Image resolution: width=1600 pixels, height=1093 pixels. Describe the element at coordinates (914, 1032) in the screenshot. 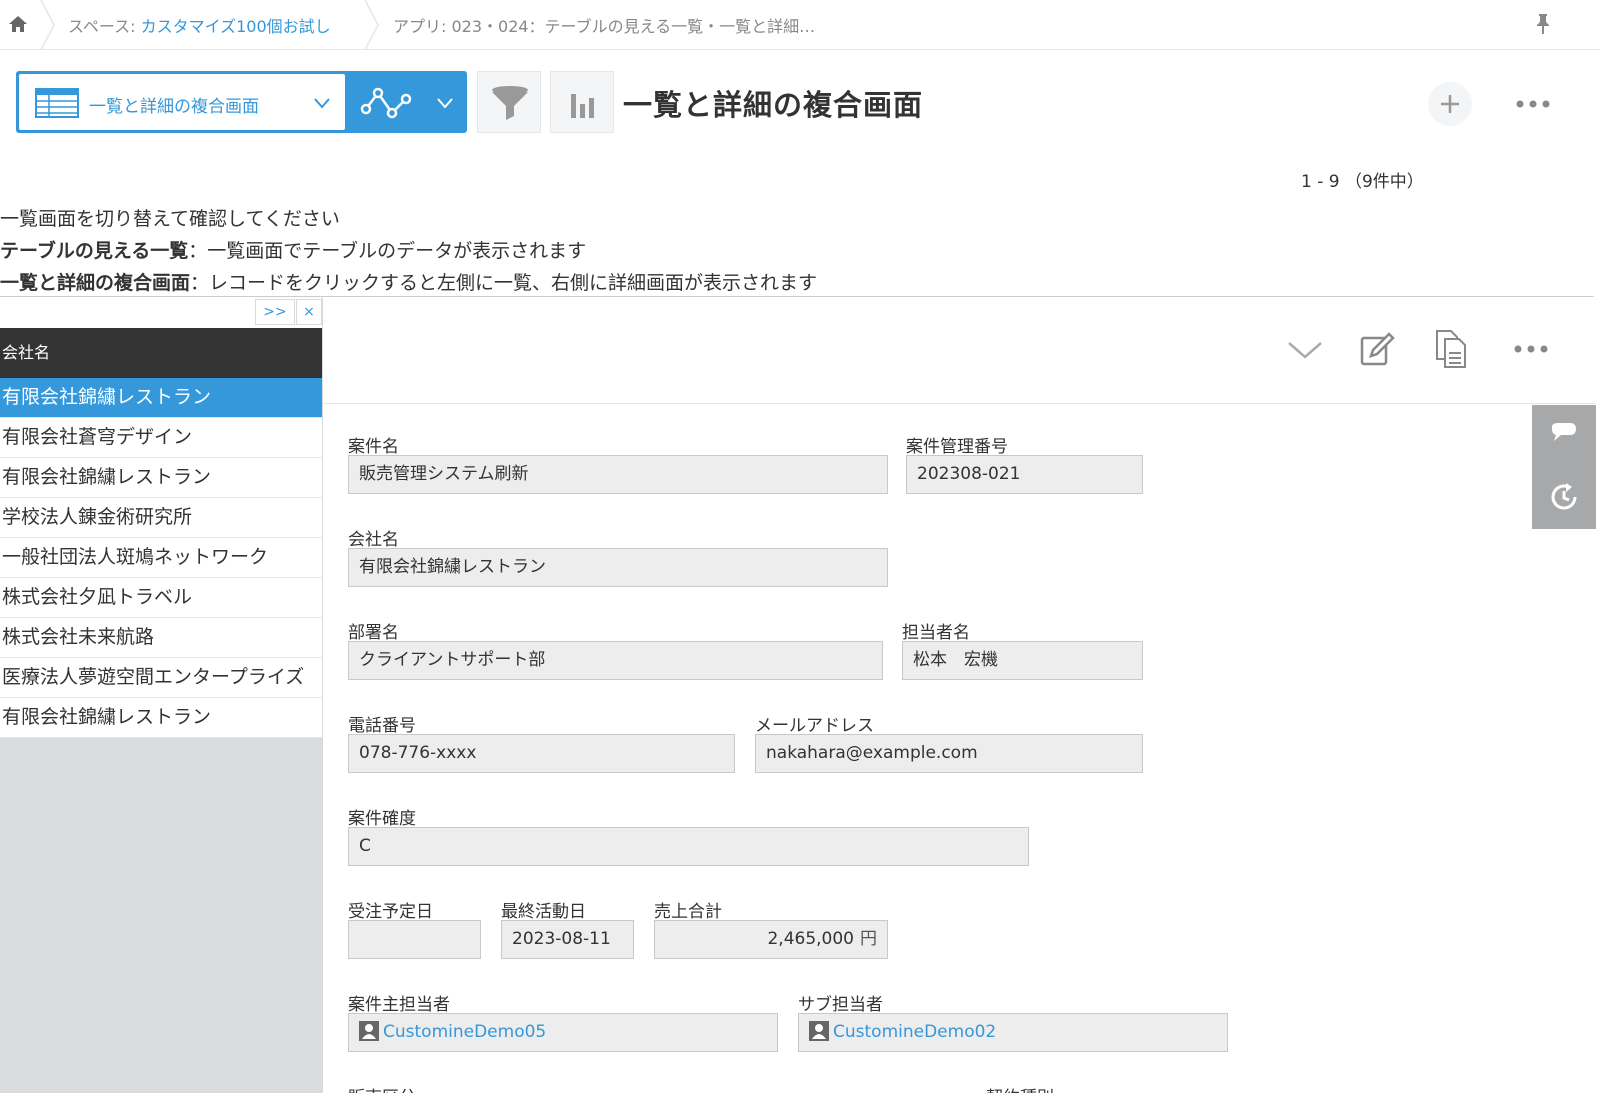

I see `sub-owner-link: CustomineDemo02` at that location.